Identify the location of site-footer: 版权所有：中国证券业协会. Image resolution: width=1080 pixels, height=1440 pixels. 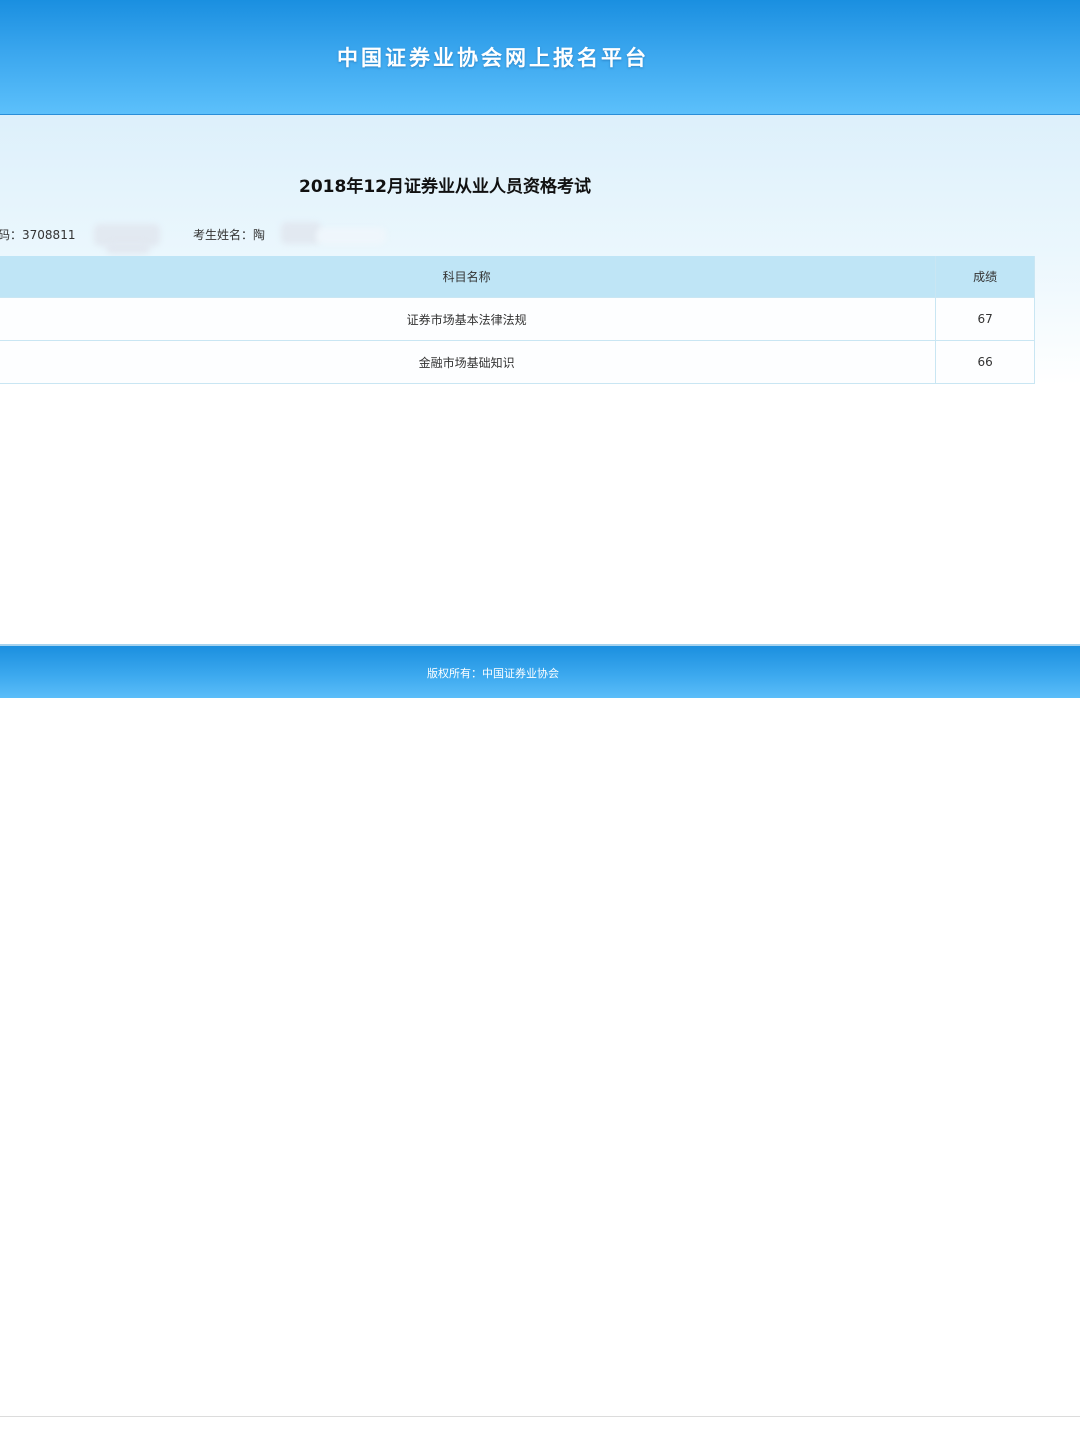
(540, 671).